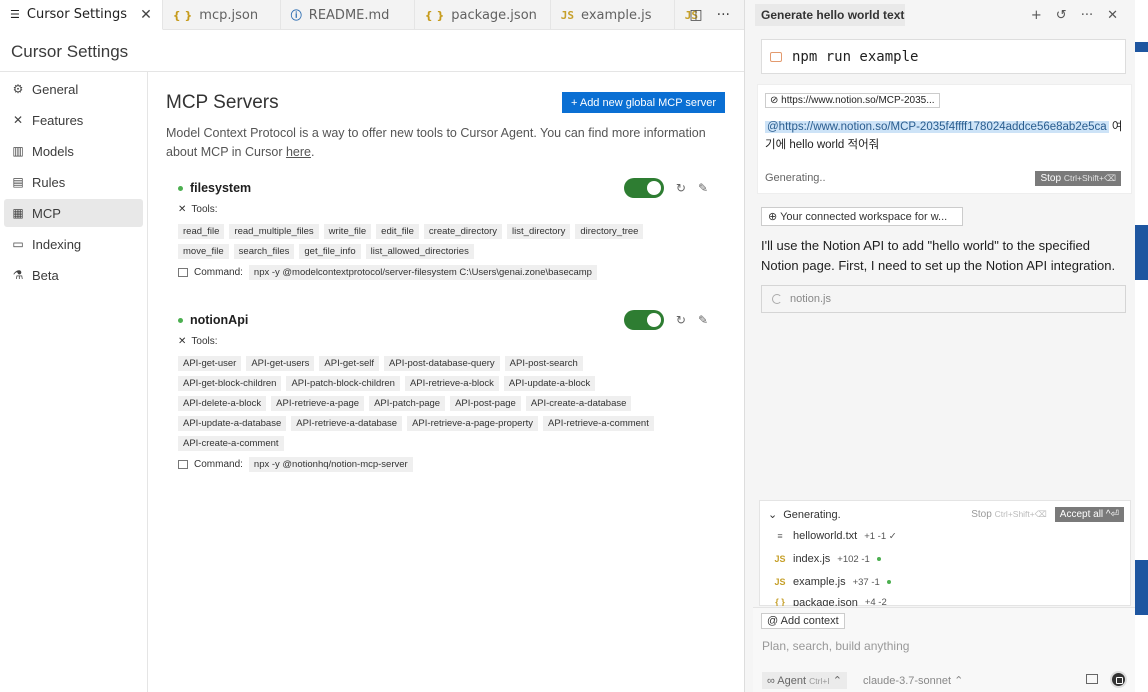 The width and height of the screenshot is (1148, 692). Describe the element at coordinates (53, 151) in the screenshot. I see `nav-label: Models` at that location.